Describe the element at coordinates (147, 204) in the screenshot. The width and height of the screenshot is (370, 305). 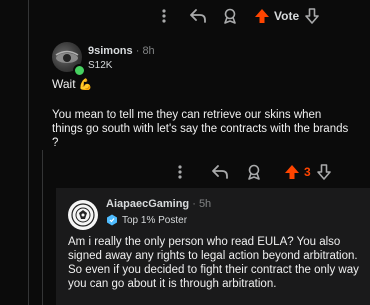
I see `username-text: AiapaecGaming` at that location.